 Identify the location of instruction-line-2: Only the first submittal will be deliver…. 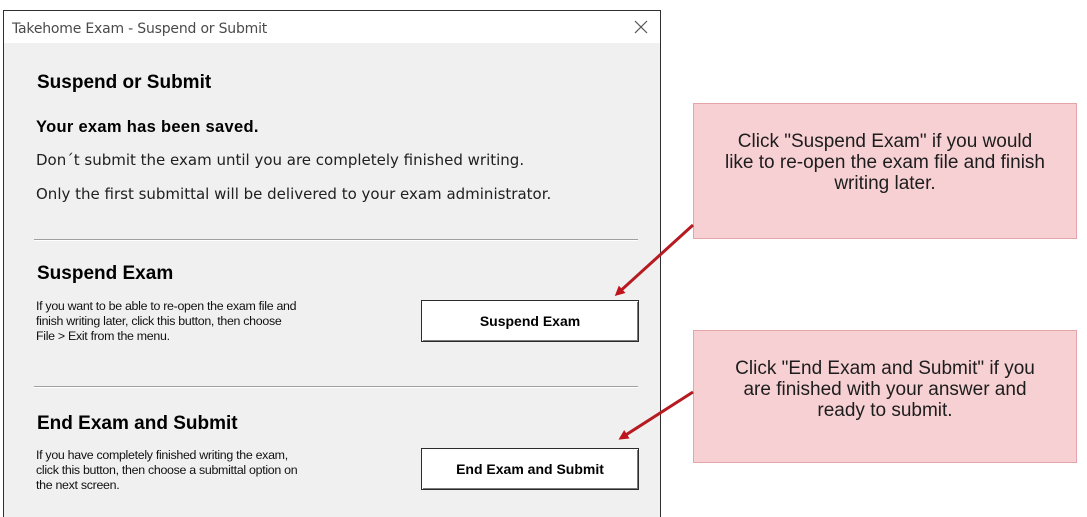
(294, 194).